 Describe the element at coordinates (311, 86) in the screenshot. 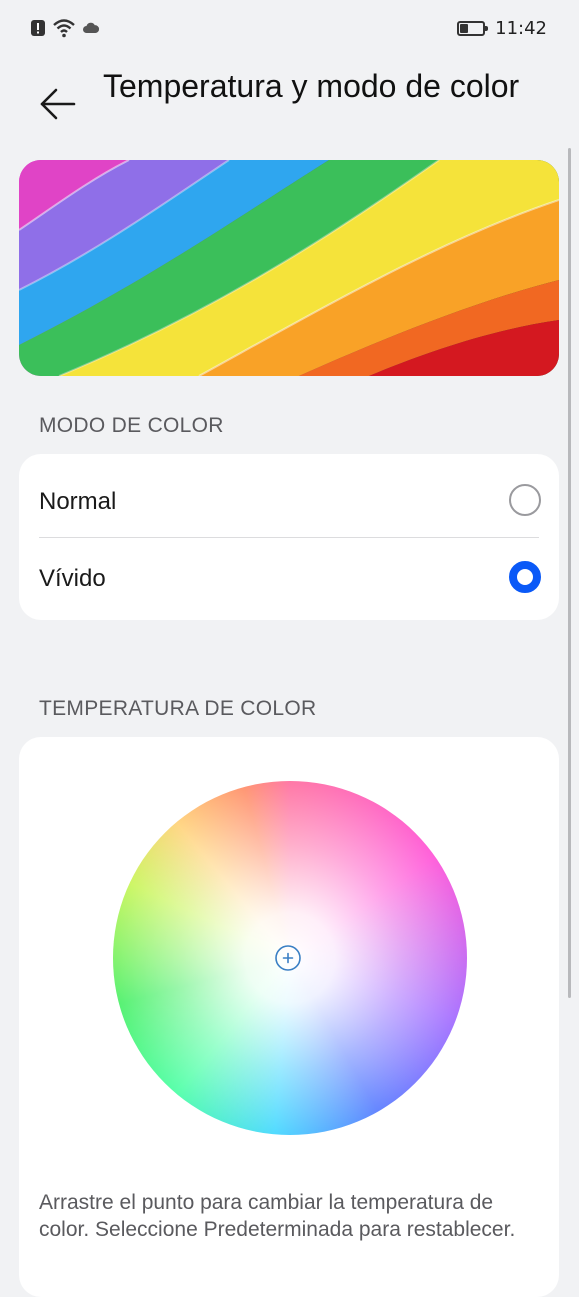

I see `page-title: Temperatura y modo de color` at that location.